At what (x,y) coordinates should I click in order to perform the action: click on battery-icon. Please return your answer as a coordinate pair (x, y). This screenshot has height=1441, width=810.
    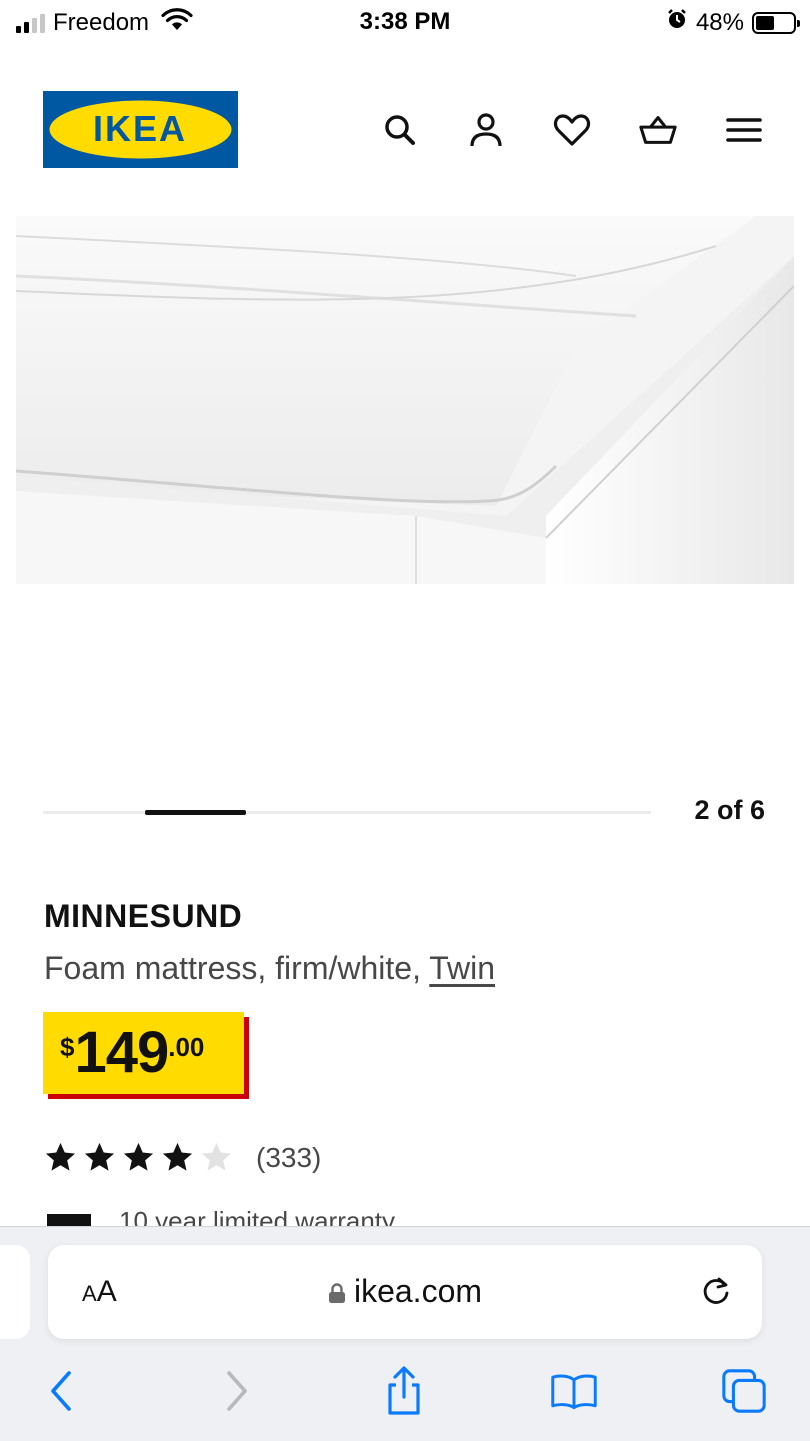
    Looking at the image, I should click on (776, 22).